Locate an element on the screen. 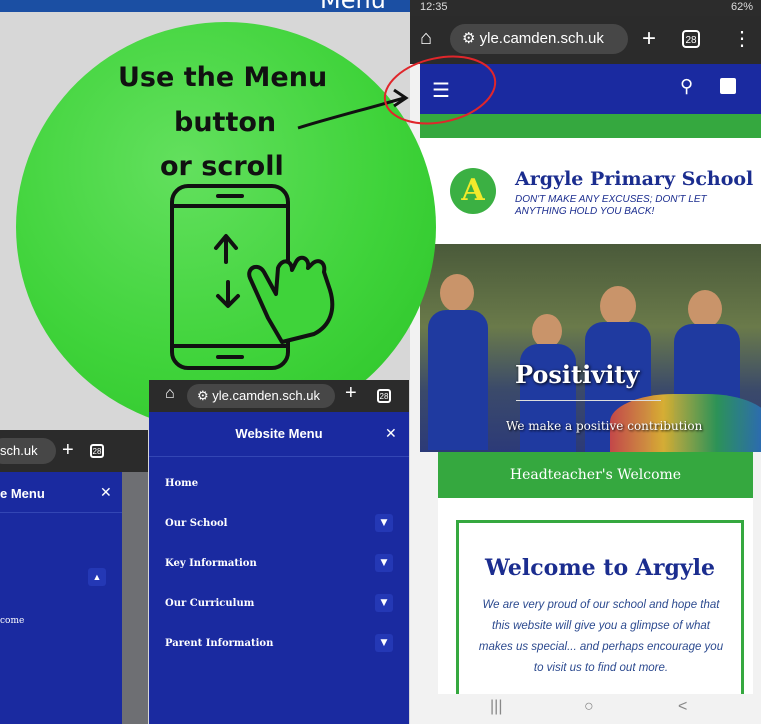 The width and height of the screenshot is (761, 724). phone-screenshot-submenu: sch.uk + 28 e Menu ✕ ▲ come is located at coordinates (74, 577).